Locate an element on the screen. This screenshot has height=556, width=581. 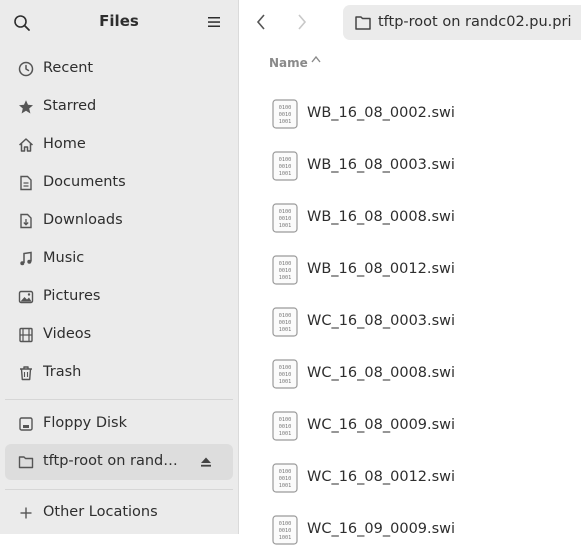
sidebar-header: Files is located at coordinates (119, 23).